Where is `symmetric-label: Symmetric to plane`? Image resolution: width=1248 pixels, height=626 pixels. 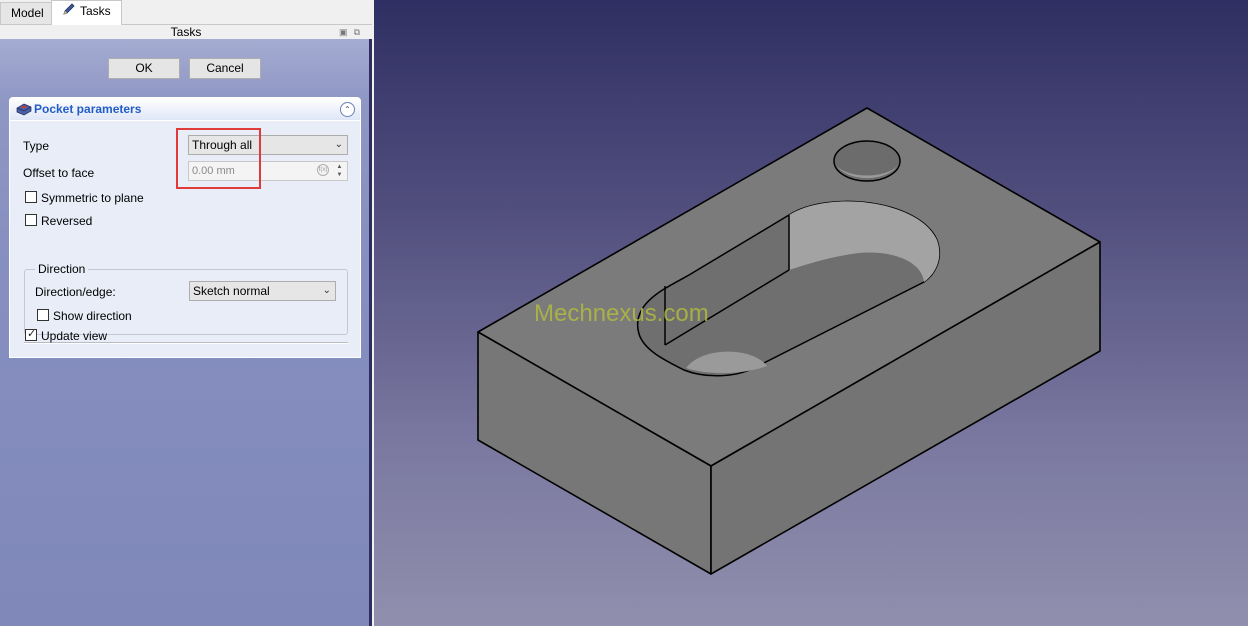
symmetric-label: Symmetric to plane is located at coordinates (92, 198).